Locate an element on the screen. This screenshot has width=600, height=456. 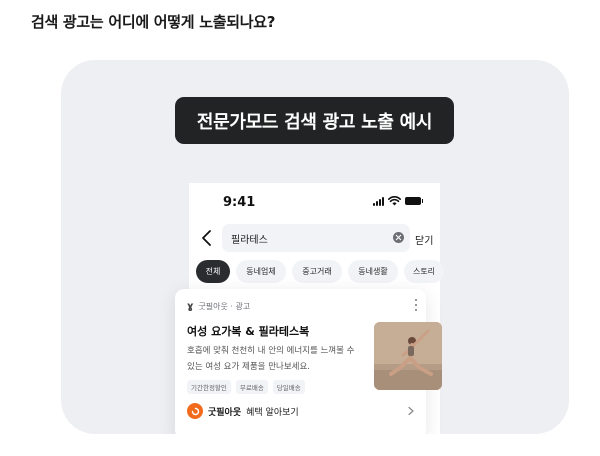
page-heading: 검색 광고는 어디에 어떻게 노출되나요? is located at coordinates (153, 22).